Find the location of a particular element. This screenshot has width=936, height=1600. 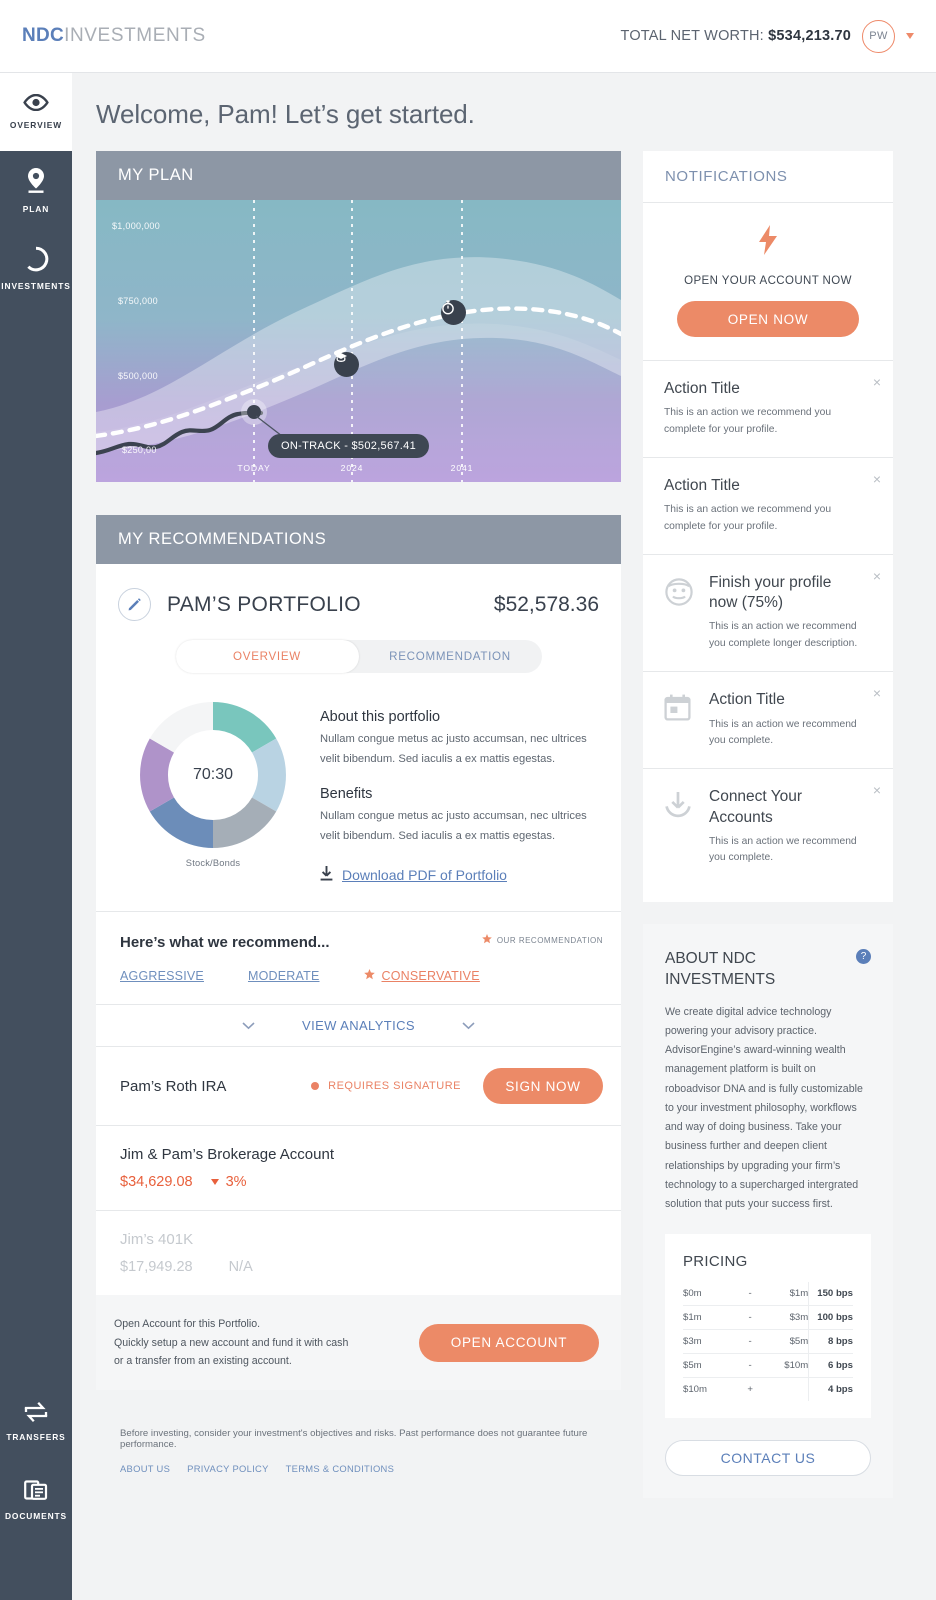

sign-now-button: SIGN NOW is located at coordinates (543, 1086).